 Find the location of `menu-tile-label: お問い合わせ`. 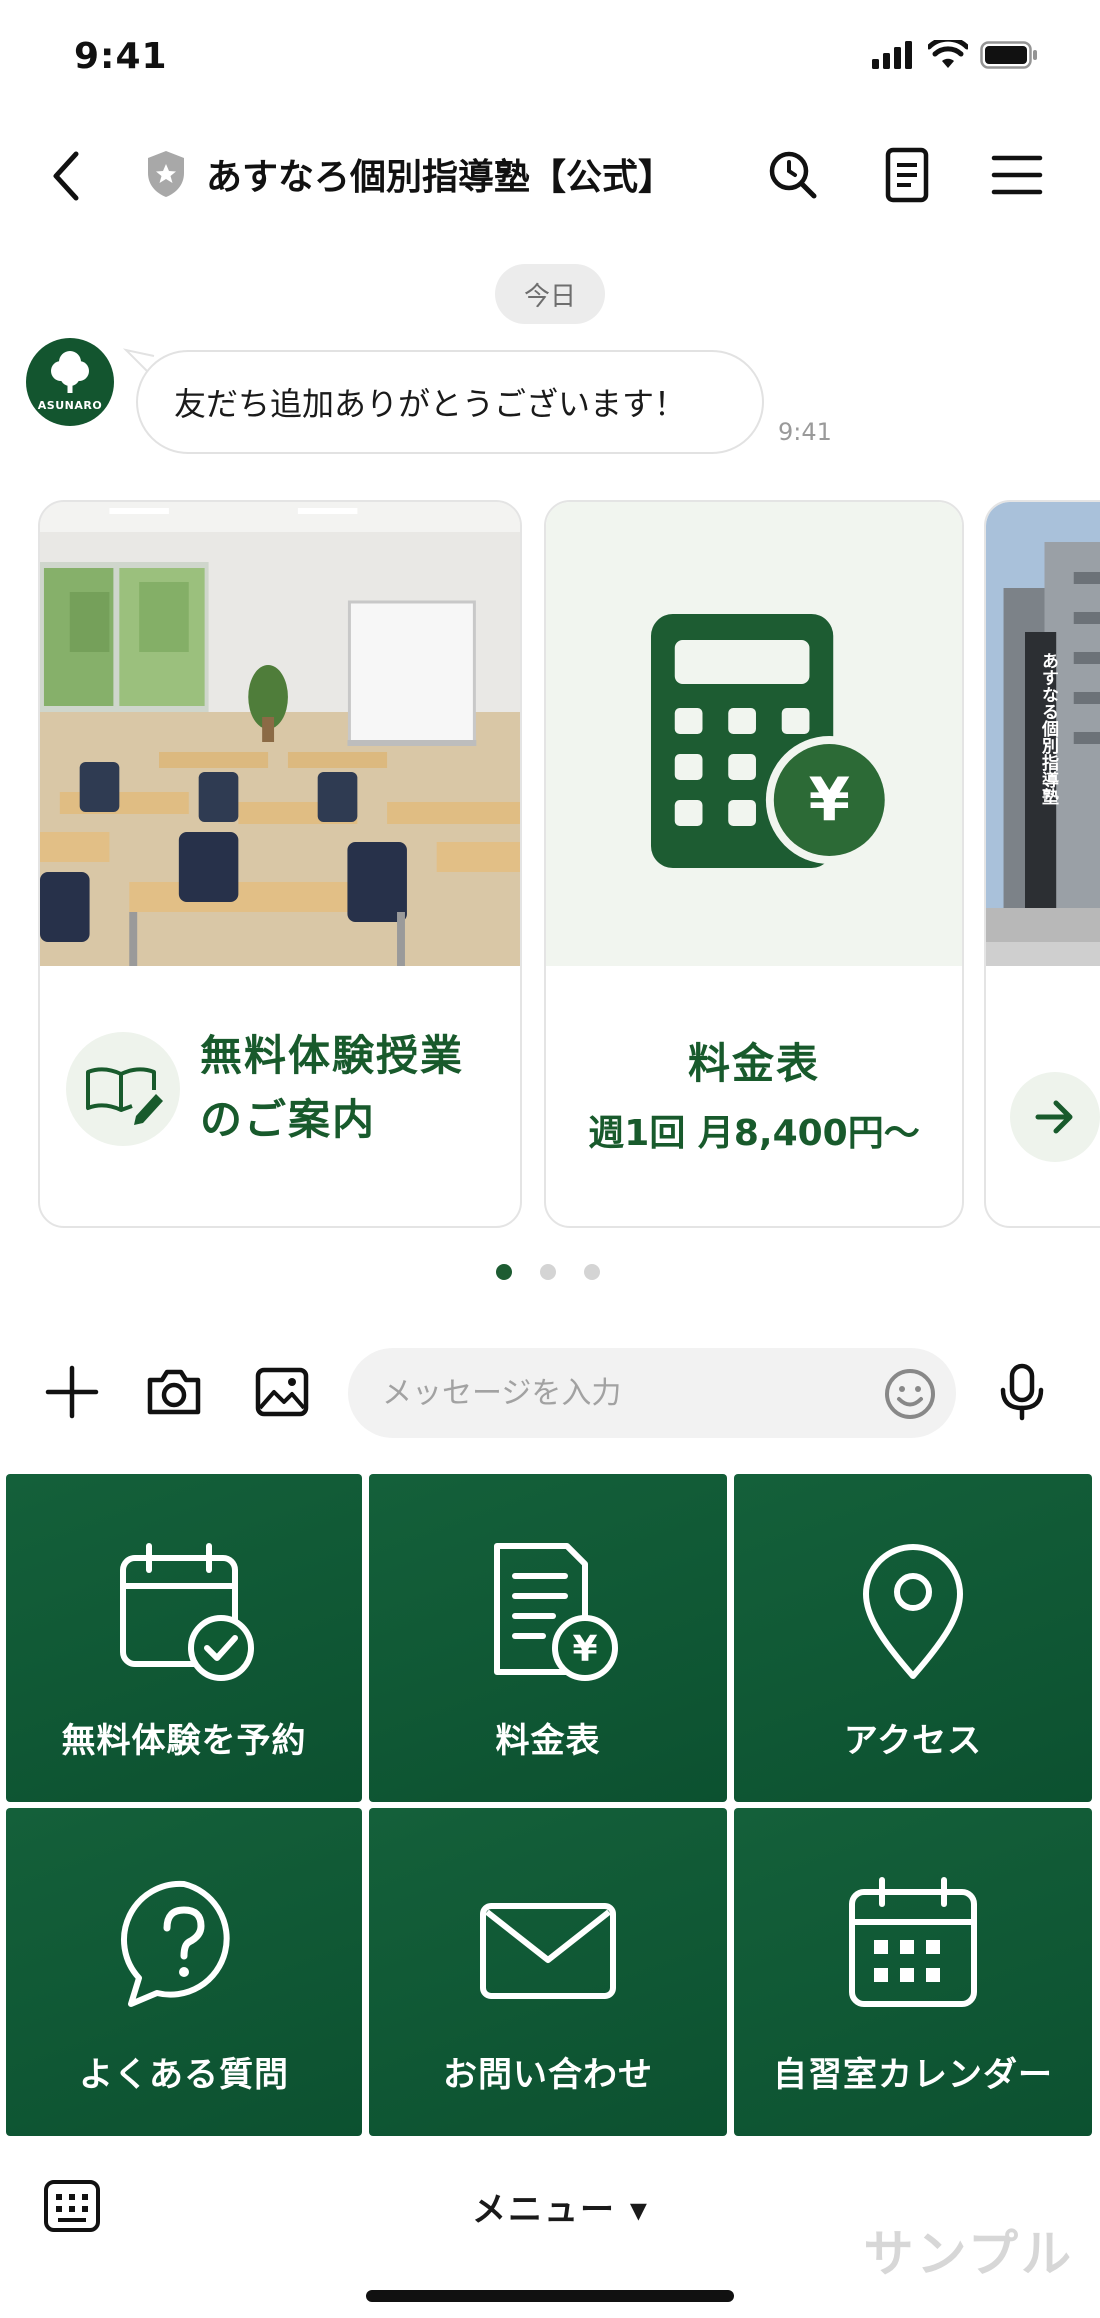

menu-tile-label: お問い合わせ is located at coordinates (548, 2075).